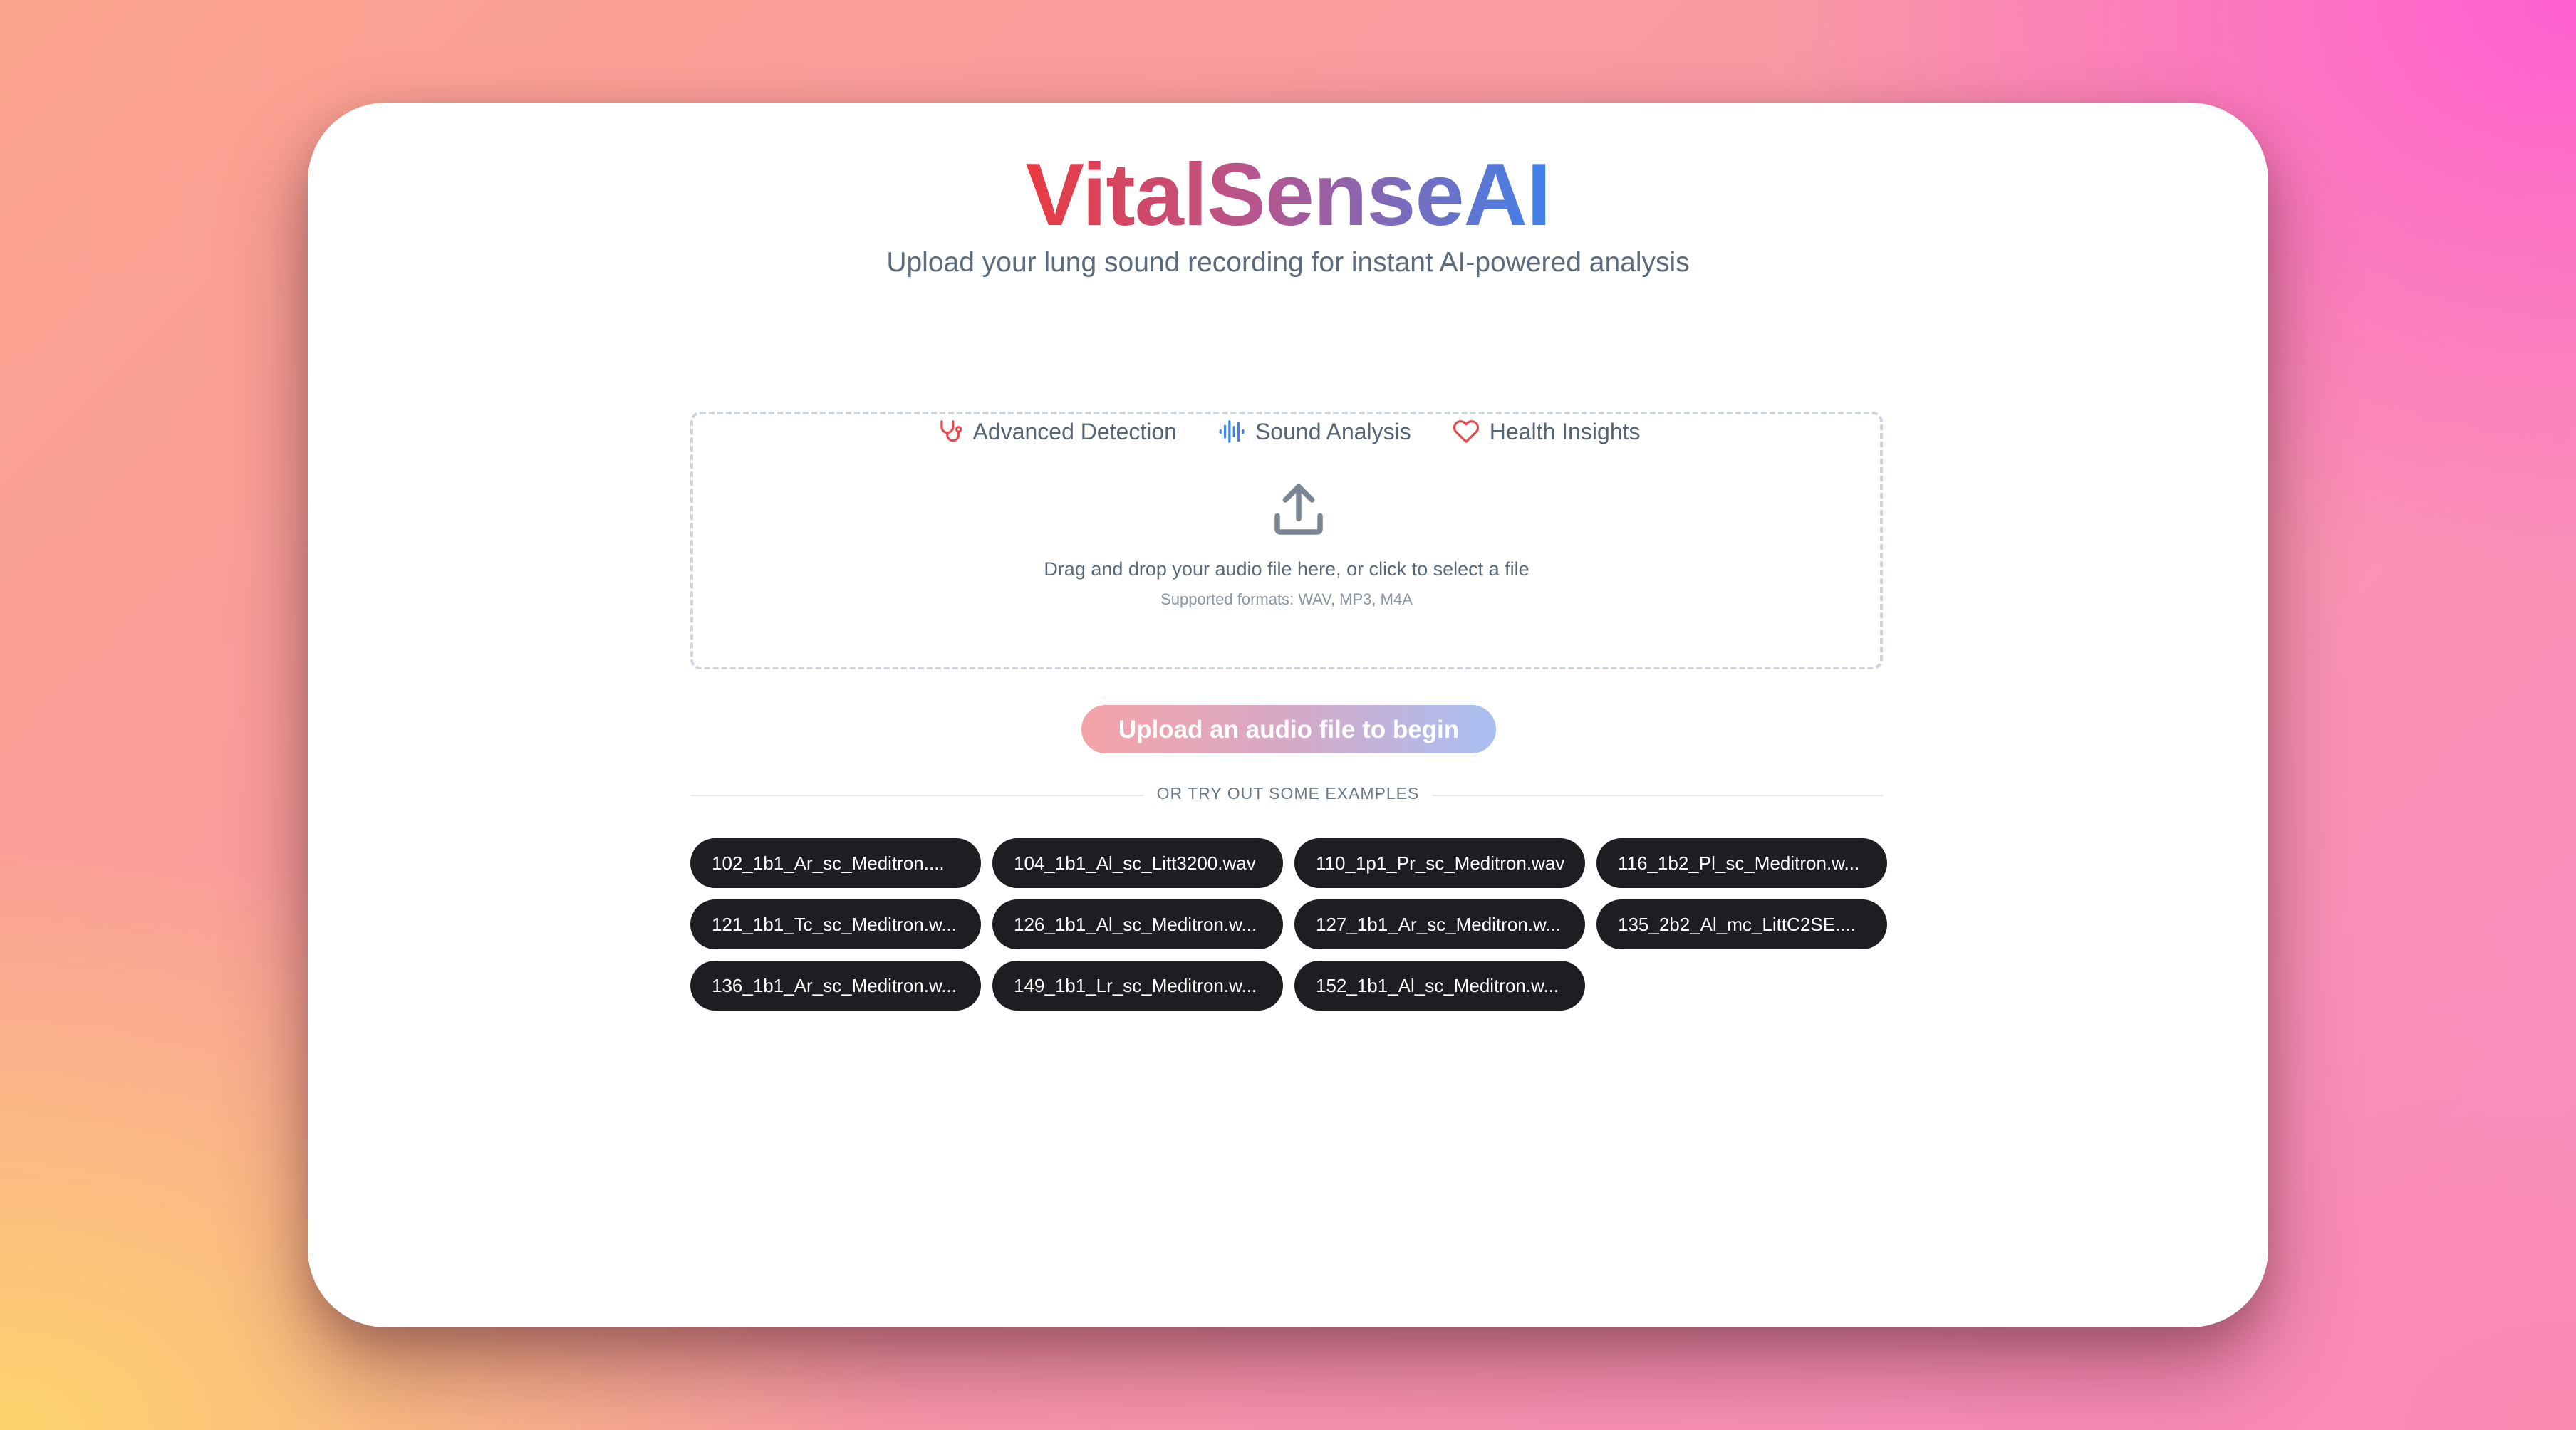  I want to click on example-chip: 110_1p1_Pr_sc_Meditron.wav, so click(1439, 863).